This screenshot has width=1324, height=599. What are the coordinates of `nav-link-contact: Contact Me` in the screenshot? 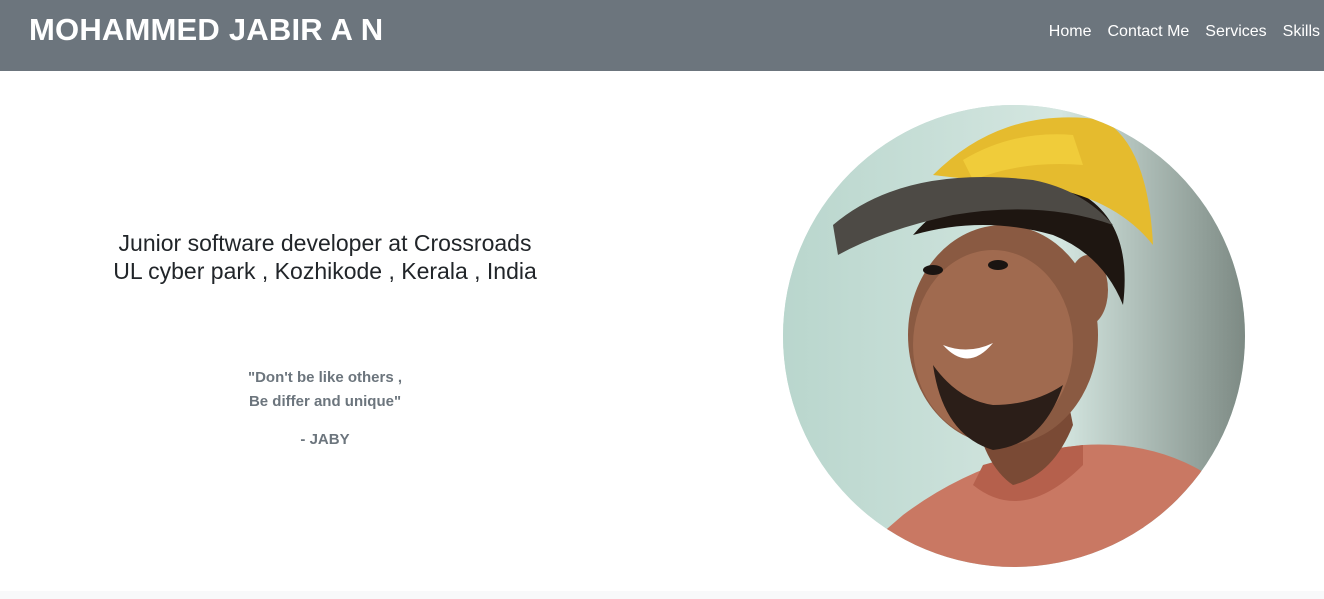 It's located at (1144, 32).